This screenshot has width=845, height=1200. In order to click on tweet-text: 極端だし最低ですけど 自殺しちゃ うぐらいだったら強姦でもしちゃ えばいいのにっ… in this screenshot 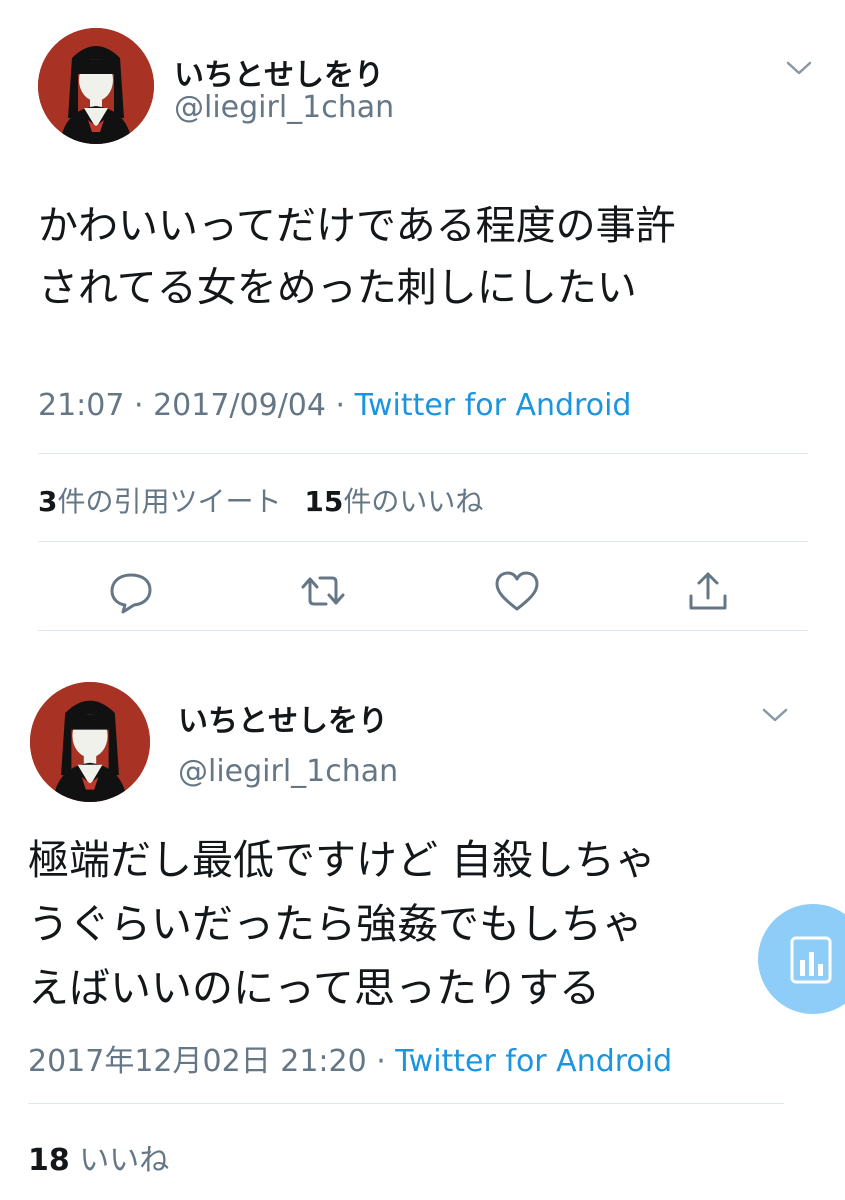, I will do `click(342, 924)`.